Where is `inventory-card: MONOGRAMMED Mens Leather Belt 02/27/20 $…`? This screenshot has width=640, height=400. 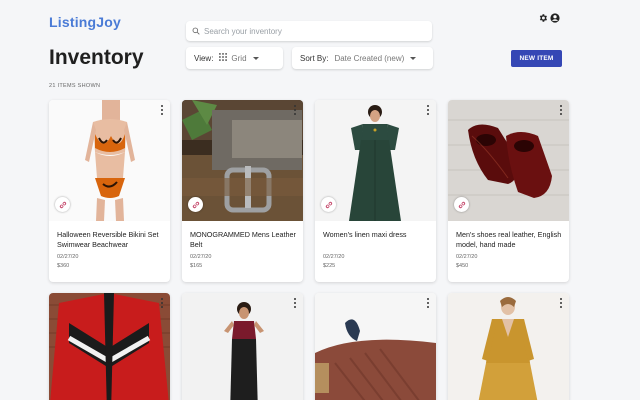
inventory-card: MONOGRAMMED Mens Leather Belt 02/27/20 $… is located at coordinates (242, 191).